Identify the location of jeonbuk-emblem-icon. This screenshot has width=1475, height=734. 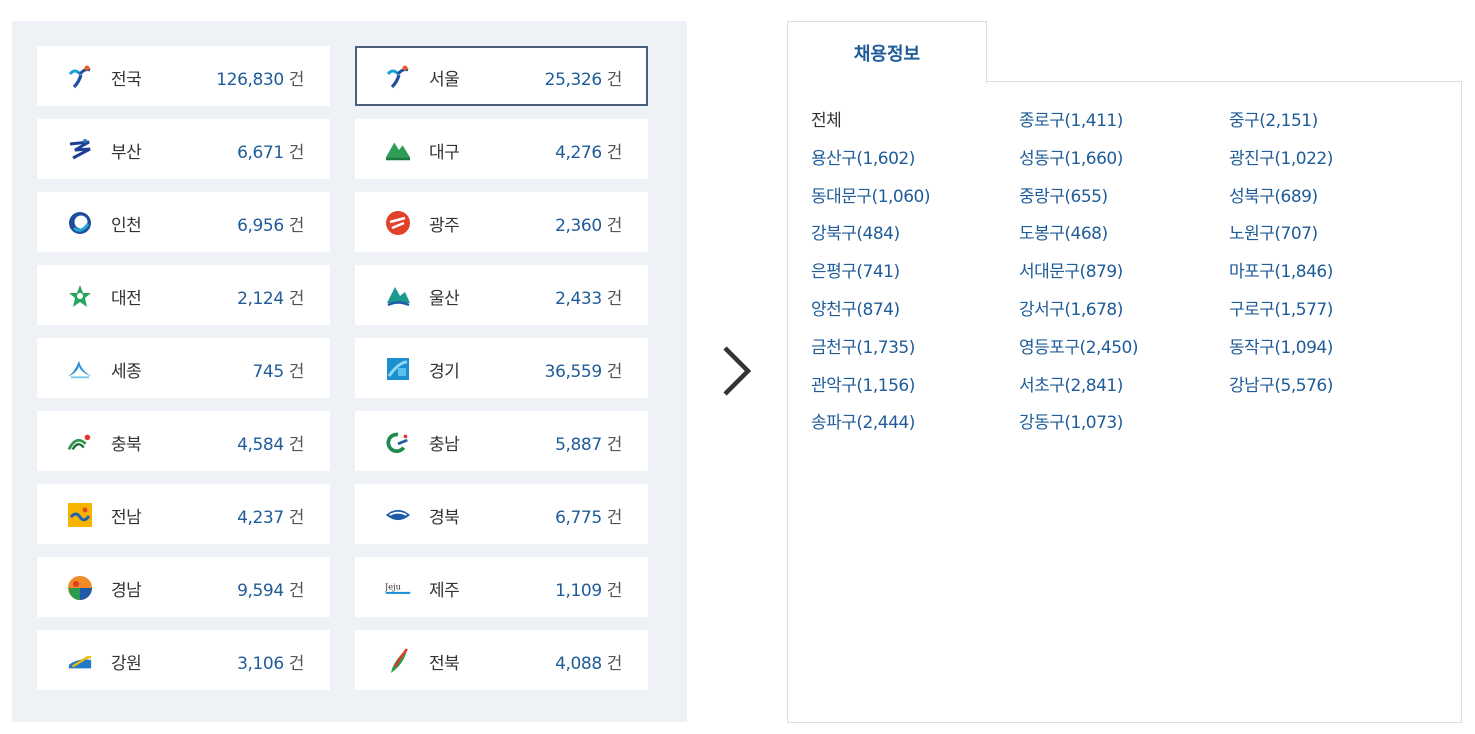
(398, 661).